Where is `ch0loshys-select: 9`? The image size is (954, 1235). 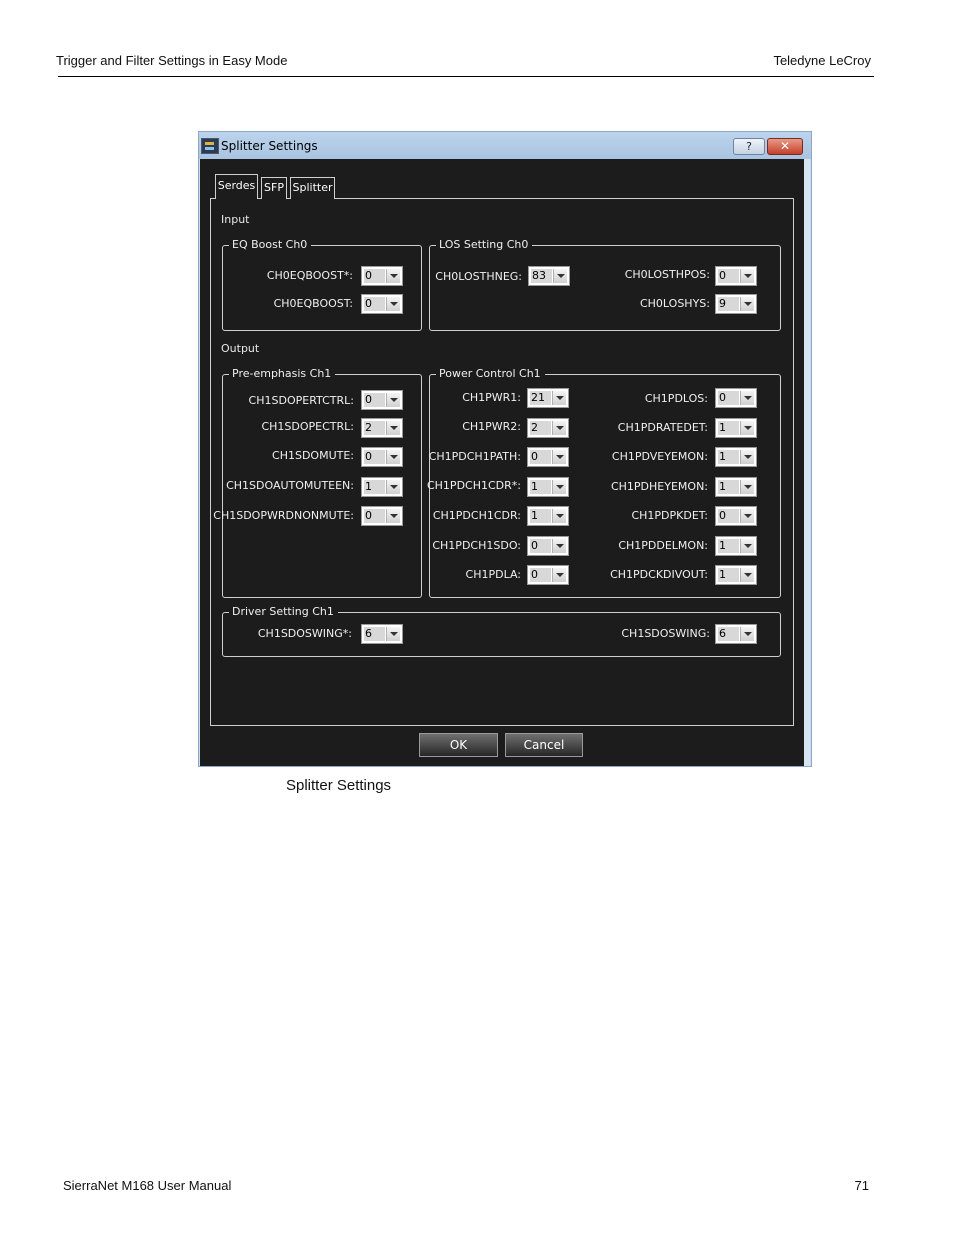 ch0loshys-select: 9 is located at coordinates (736, 304).